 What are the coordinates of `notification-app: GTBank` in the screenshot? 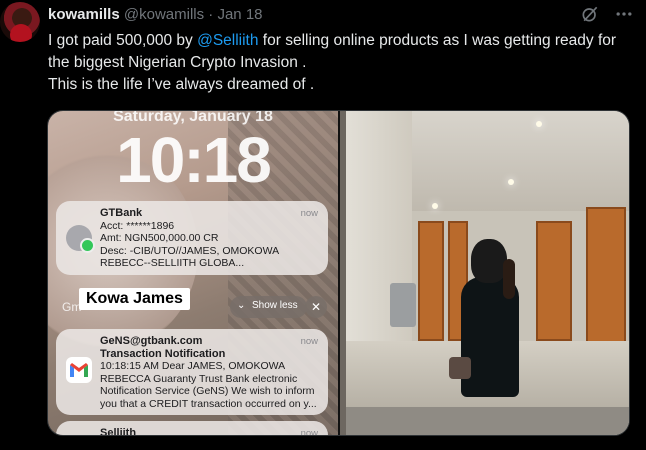 It's located at (121, 213).